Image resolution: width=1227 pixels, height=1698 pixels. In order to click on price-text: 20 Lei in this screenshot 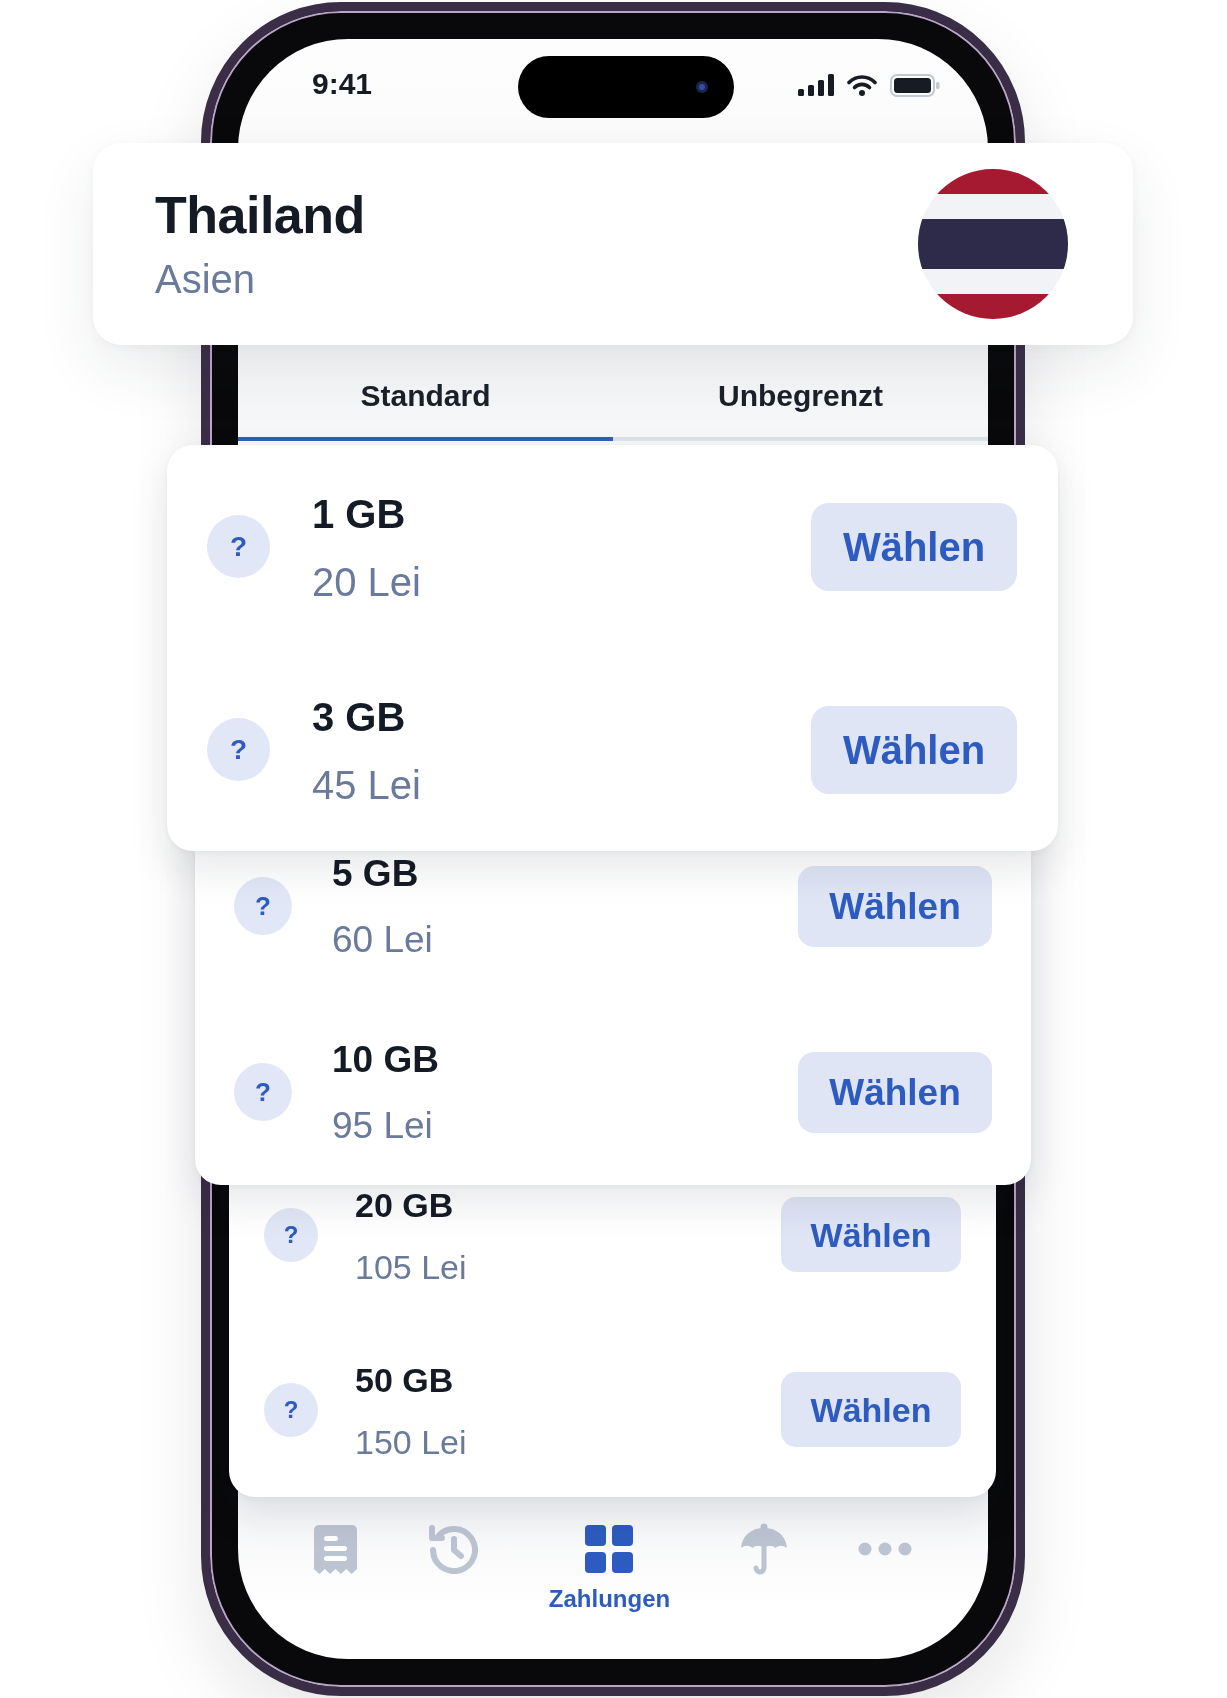, I will do `click(366, 582)`.